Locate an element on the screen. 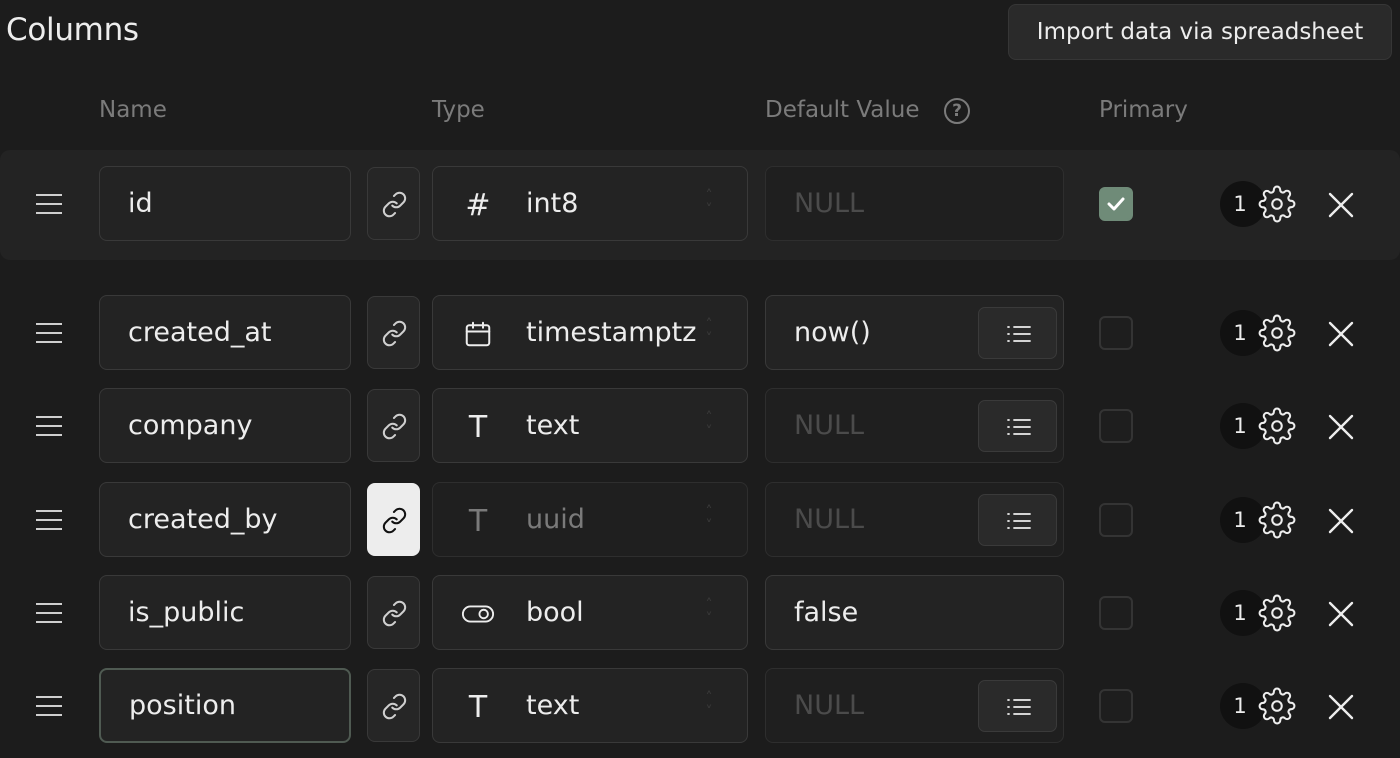 The image size is (1400, 758). column-row: position T text ˄ ˅ NULL 1 is located at coordinates (700, 706).